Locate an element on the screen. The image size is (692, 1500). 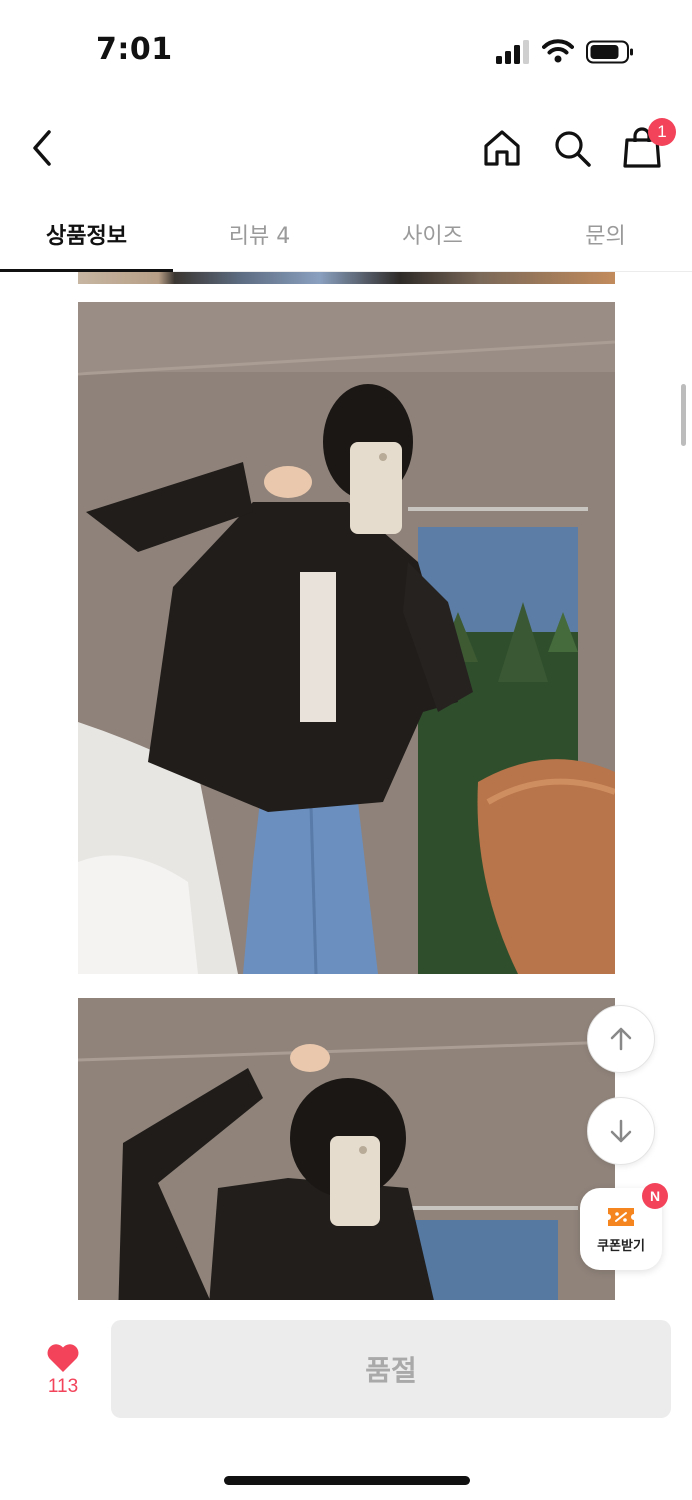
search-icon is located at coordinates (573, 149).